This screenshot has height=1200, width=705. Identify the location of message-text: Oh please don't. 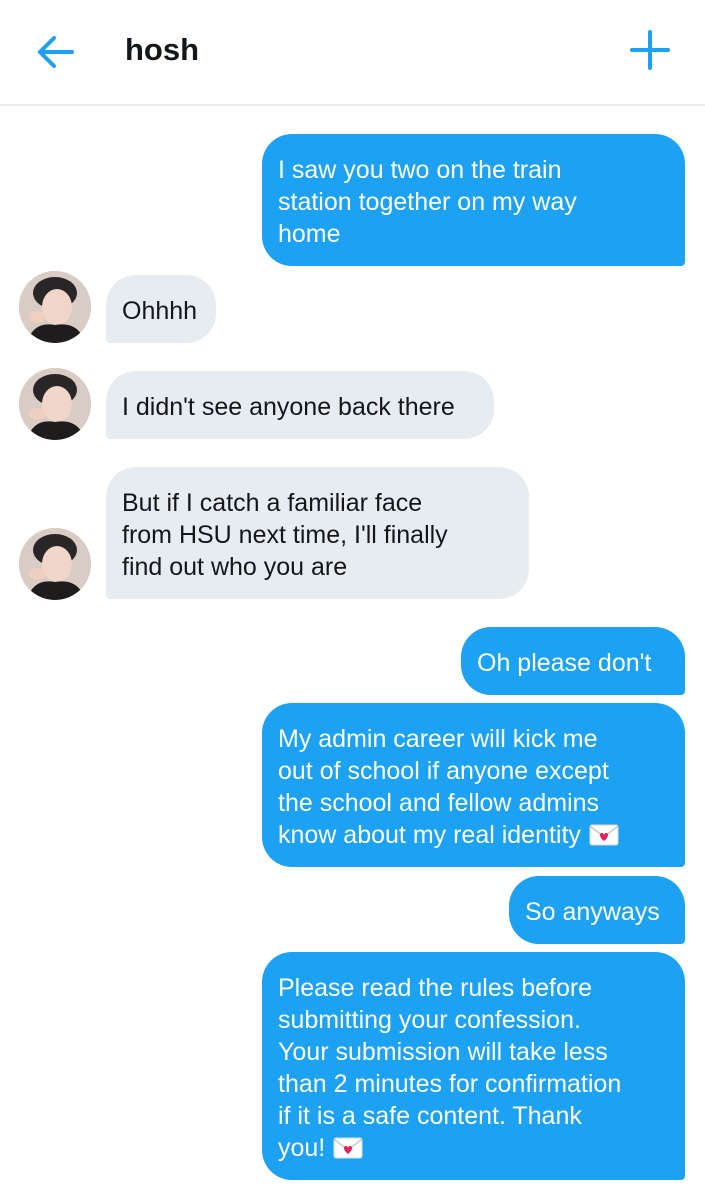
(564, 663).